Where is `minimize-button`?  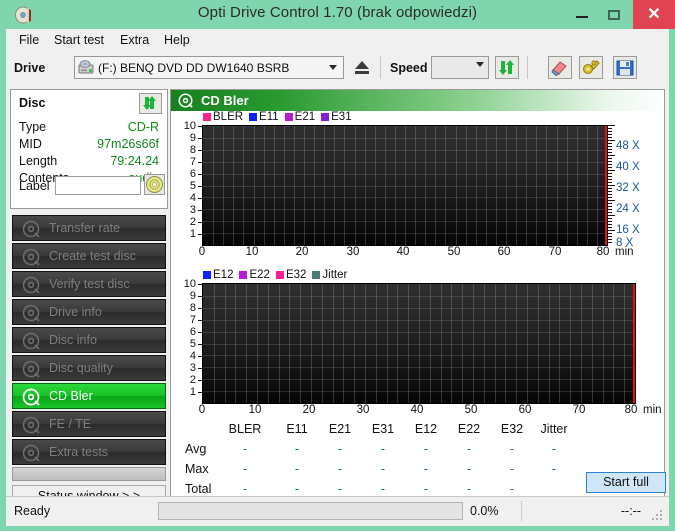 minimize-button is located at coordinates (582, 14).